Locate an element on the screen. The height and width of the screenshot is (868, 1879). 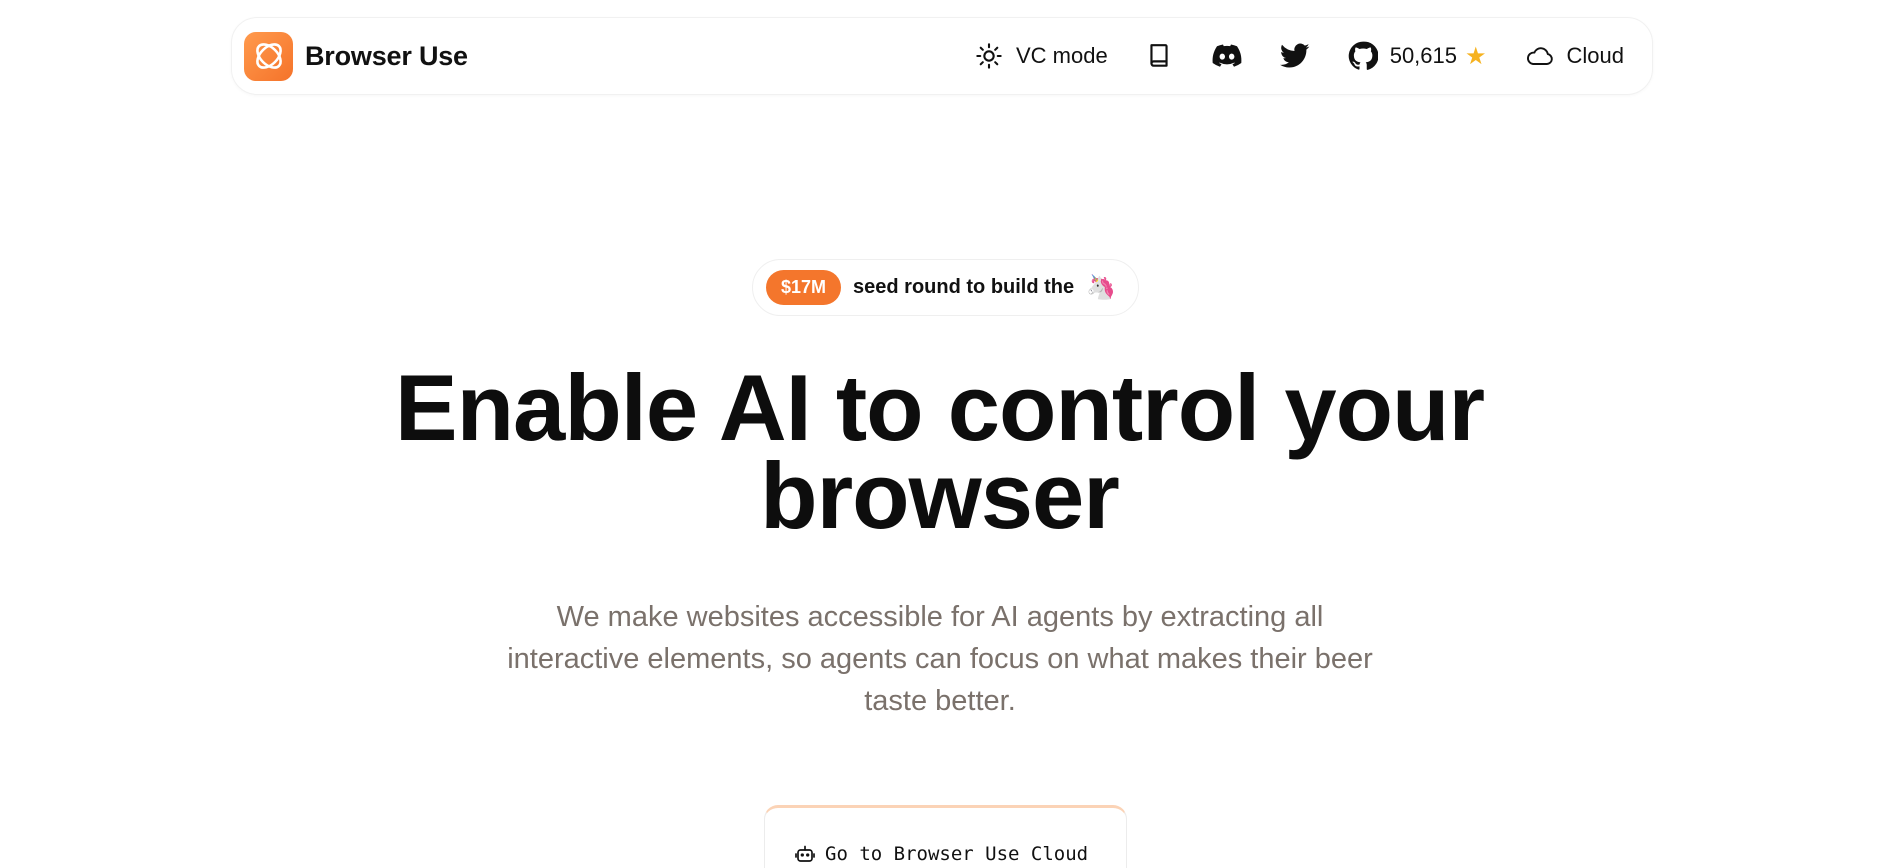
github-stars-count: 50,615 is located at coordinates (1423, 55).